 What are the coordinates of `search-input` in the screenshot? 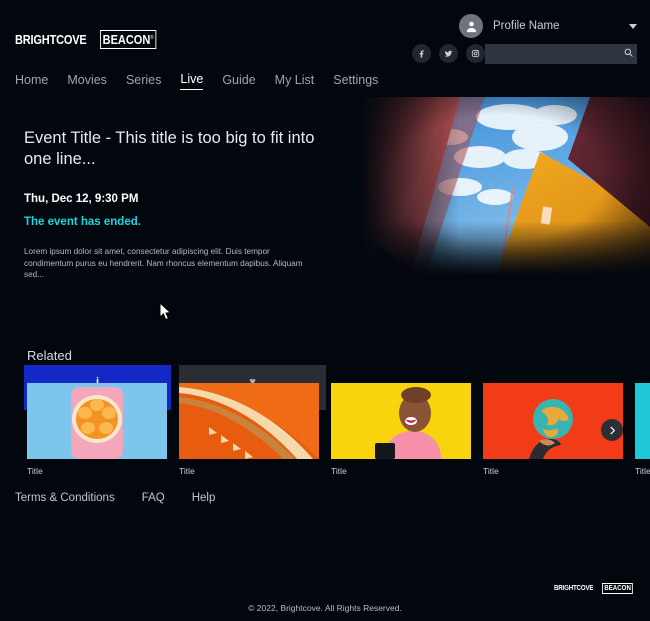 It's located at (557, 54).